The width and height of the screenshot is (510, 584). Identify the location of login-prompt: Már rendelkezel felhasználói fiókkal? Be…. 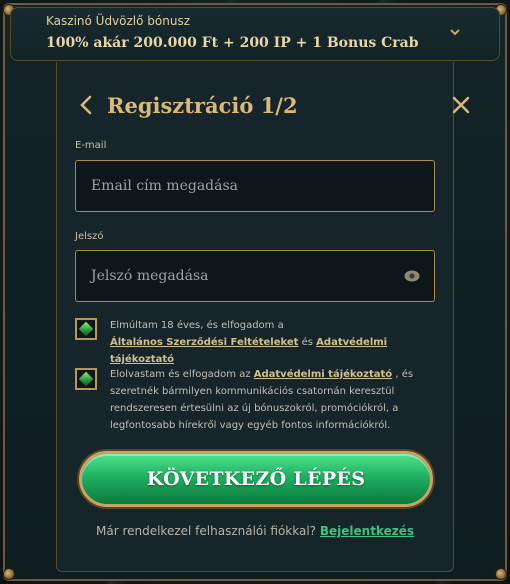
(255, 531).